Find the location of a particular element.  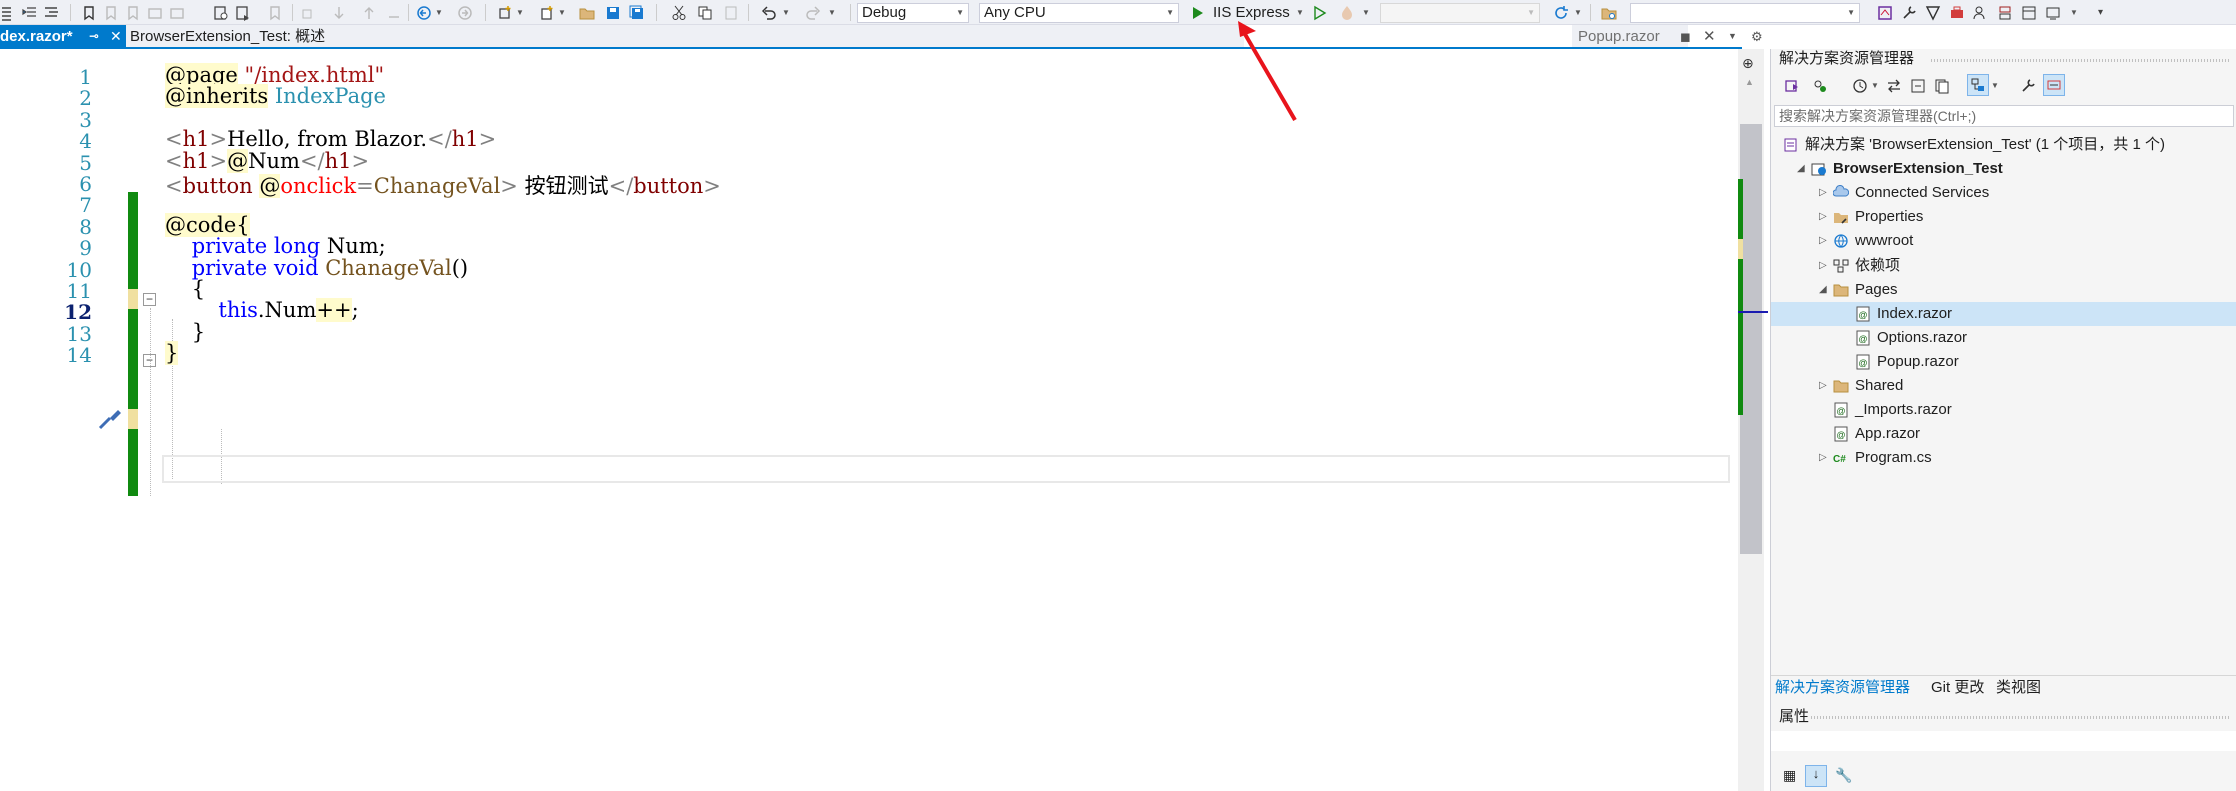

toolbox-icon is located at coordinates (1957, 12).